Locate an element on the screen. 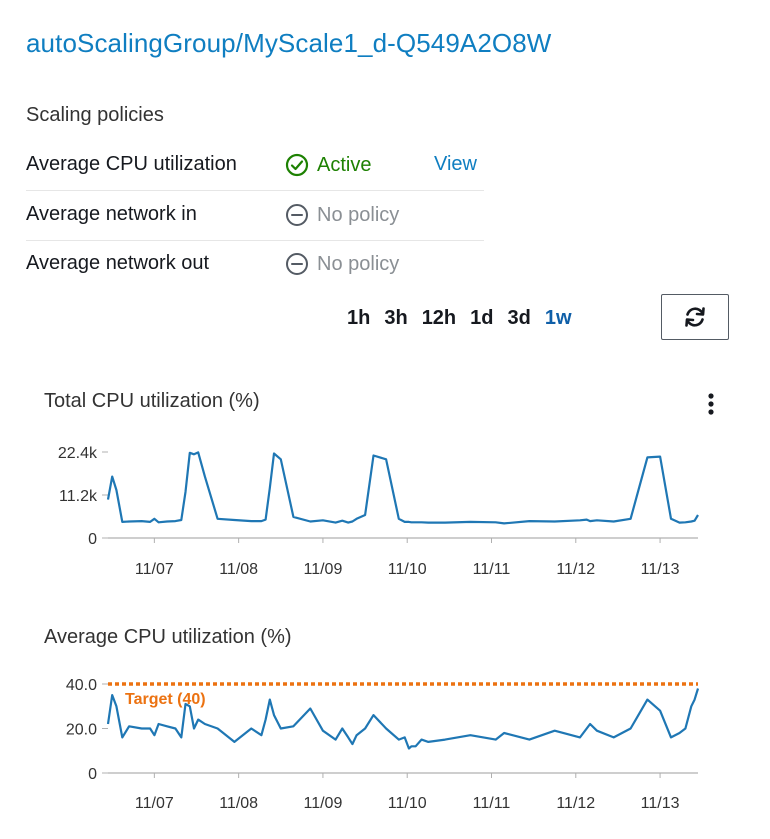 This screenshot has width=770, height=839. refresh-button is located at coordinates (695, 317).